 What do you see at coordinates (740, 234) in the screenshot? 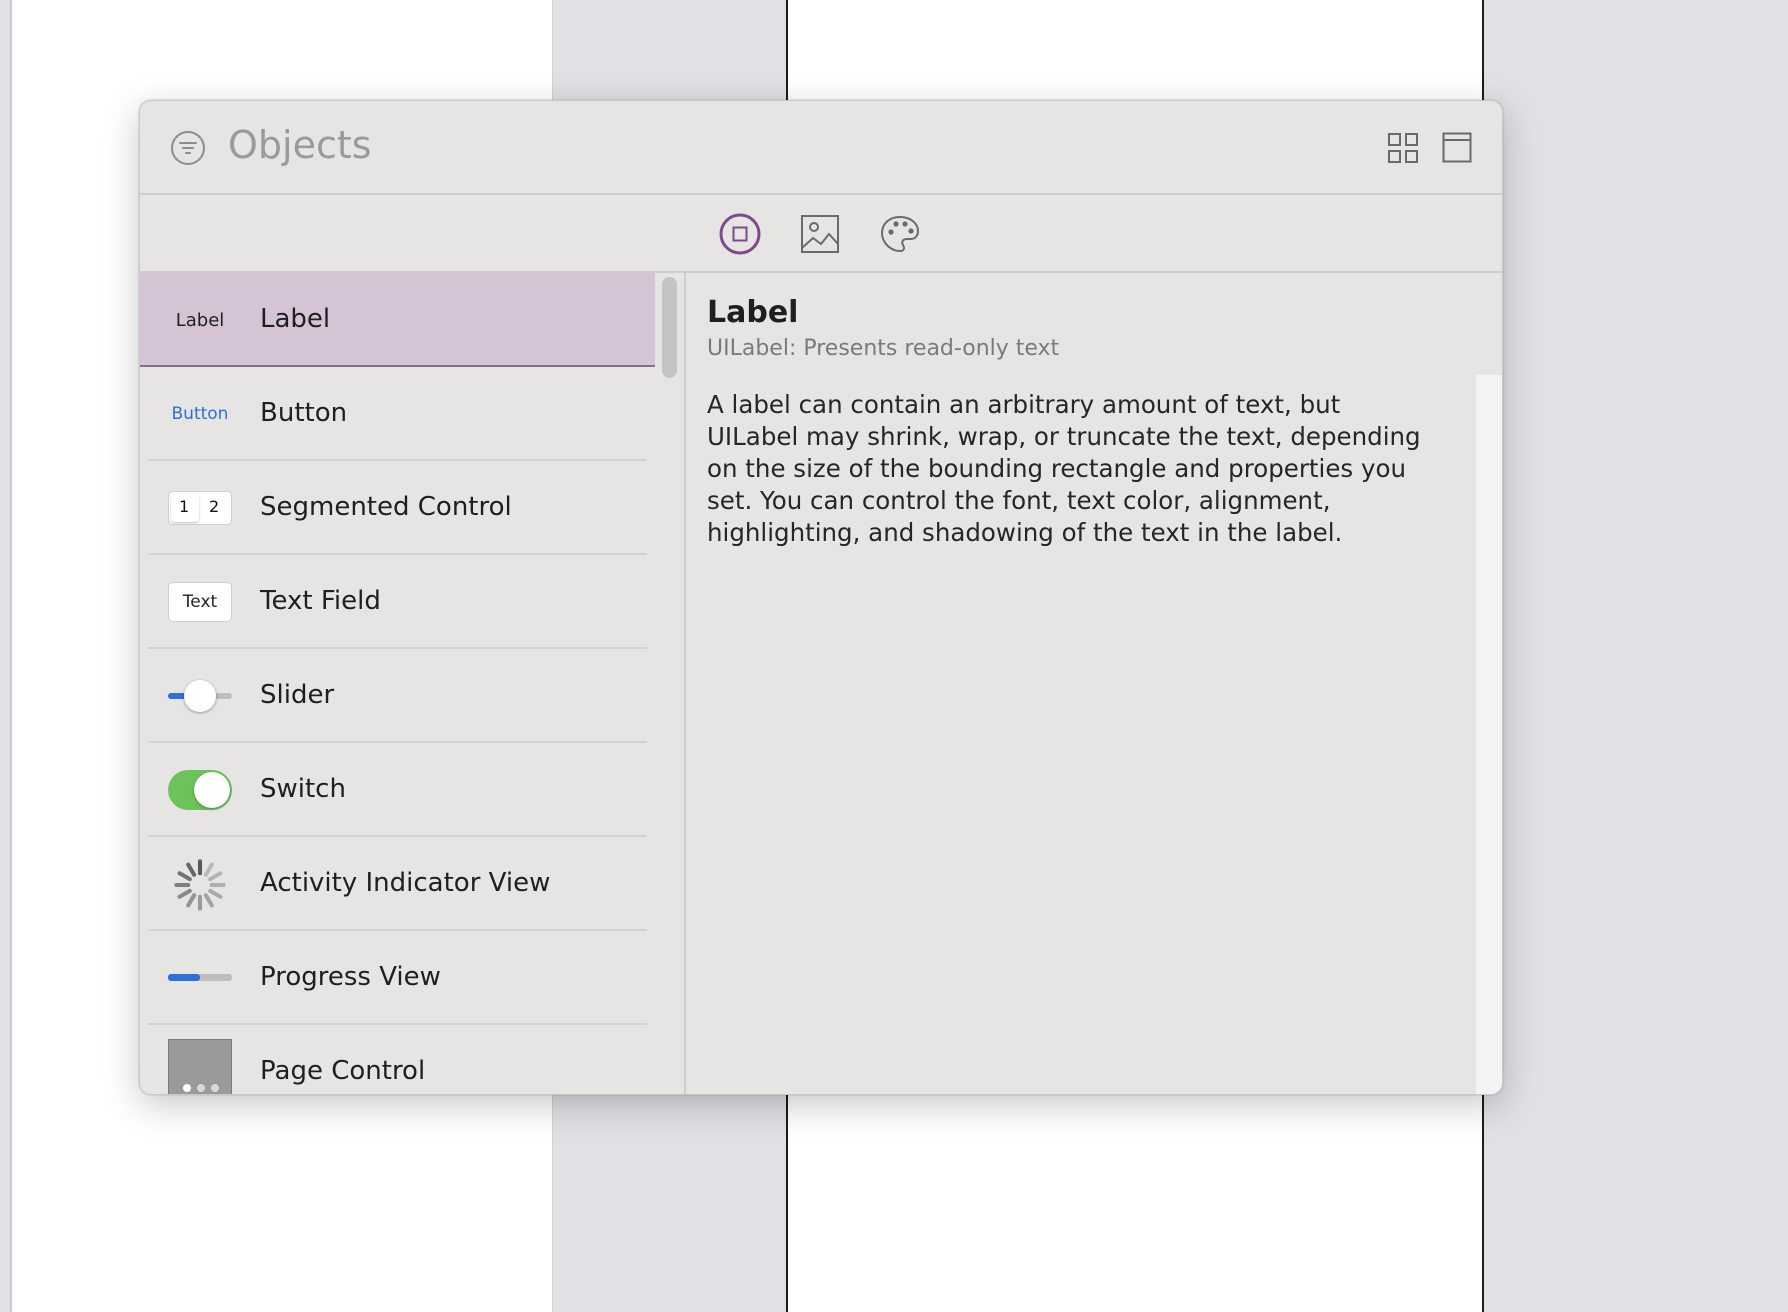
I see `objects-segment-icon` at bounding box center [740, 234].